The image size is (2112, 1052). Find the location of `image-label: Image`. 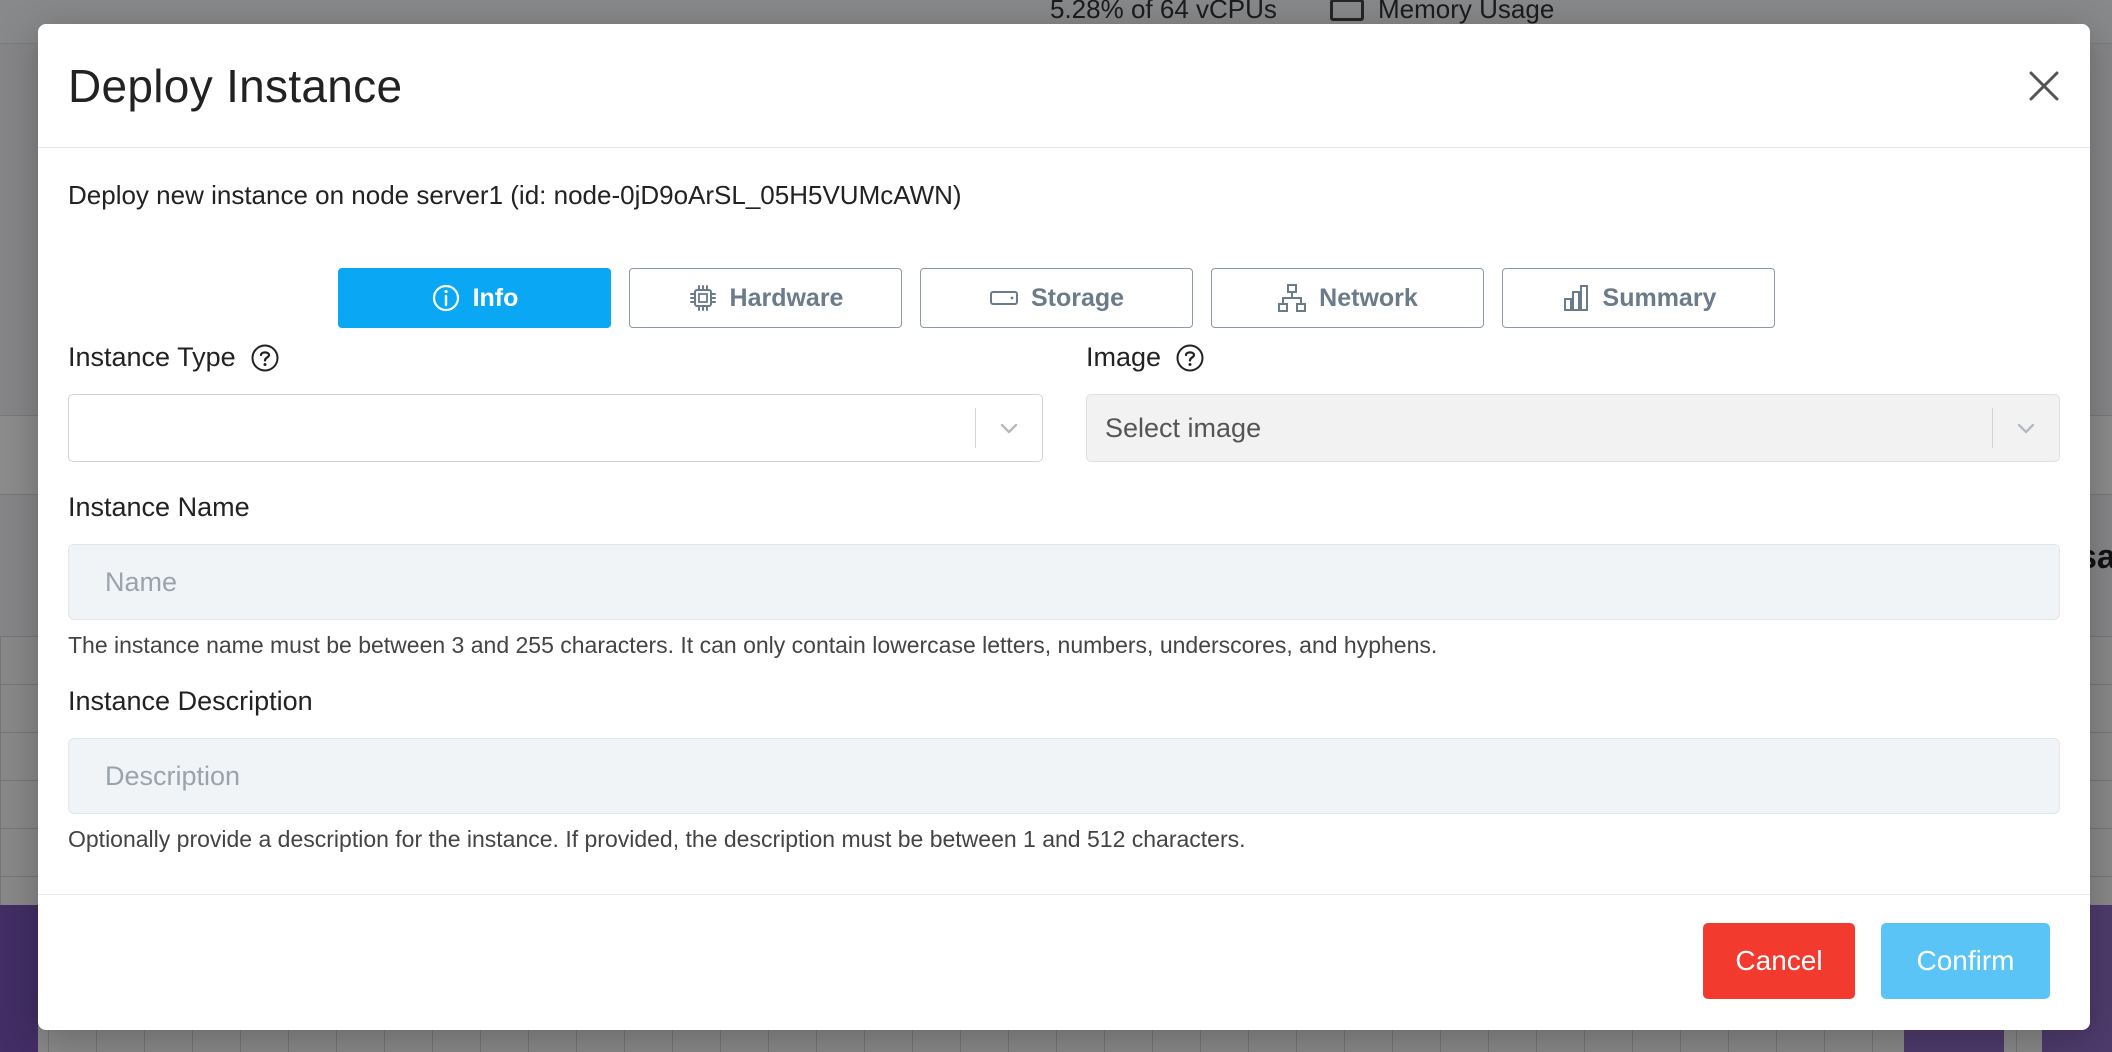

image-label: Image is located at coordinates (1124, 357).